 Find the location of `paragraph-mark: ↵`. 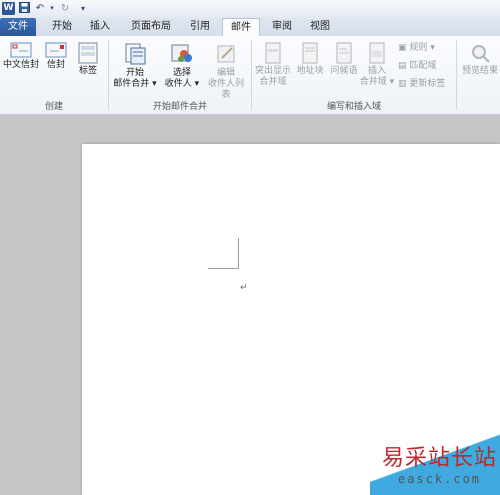

paragraph-mark: ↵ is located at coordinates (244, 288).